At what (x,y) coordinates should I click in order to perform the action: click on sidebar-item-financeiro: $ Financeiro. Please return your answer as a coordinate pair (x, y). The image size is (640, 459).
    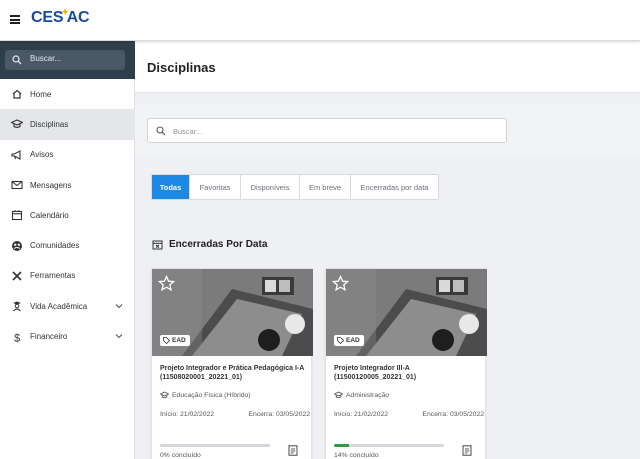
    Looking at the image, I should click on (67, 336).